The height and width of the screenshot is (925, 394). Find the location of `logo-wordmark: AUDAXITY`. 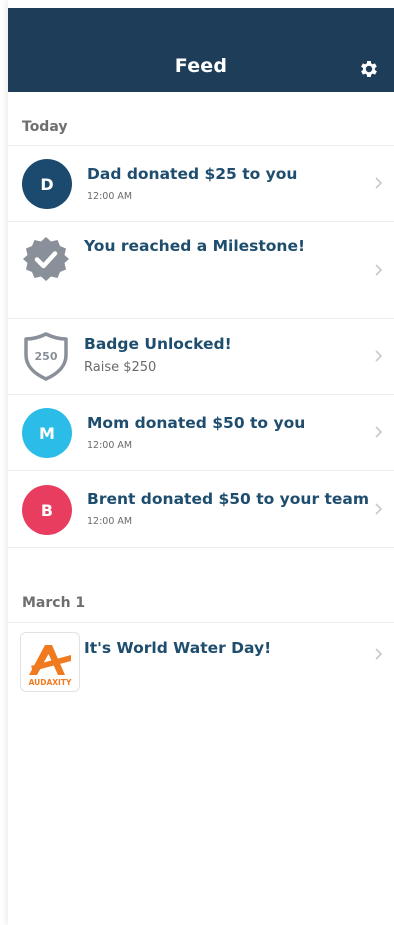

logo-wordmark: AUDAXITY is located at coordinates (50, 682).